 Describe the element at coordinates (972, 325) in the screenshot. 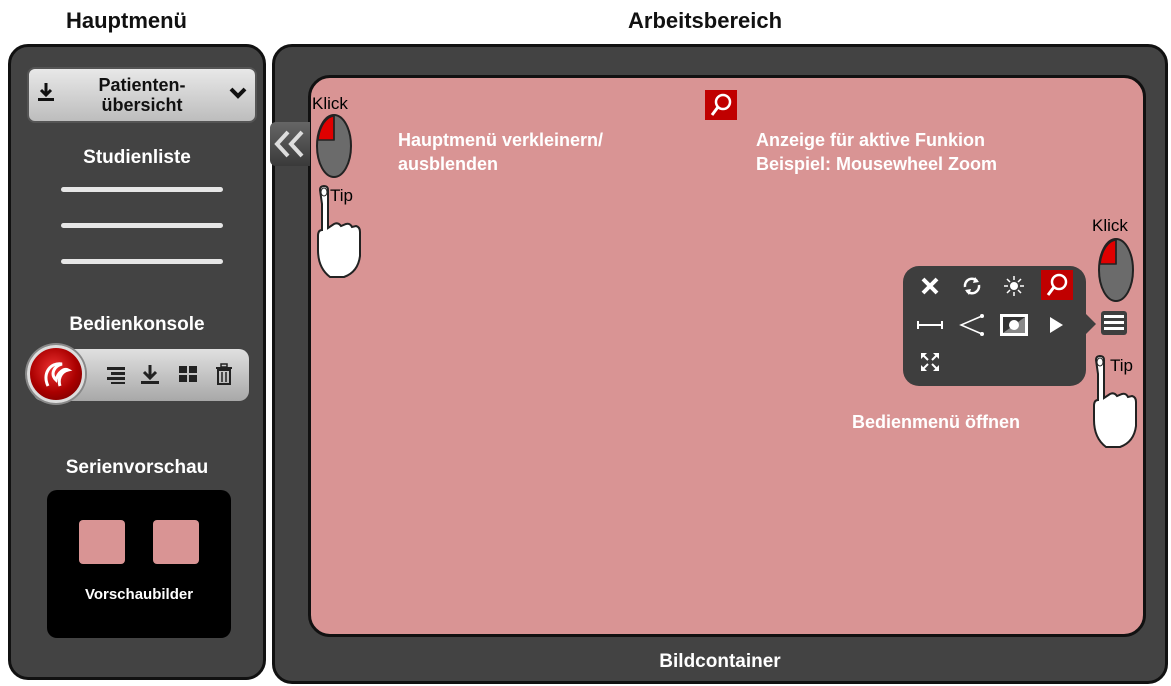

I see `angle-icon` at that location.